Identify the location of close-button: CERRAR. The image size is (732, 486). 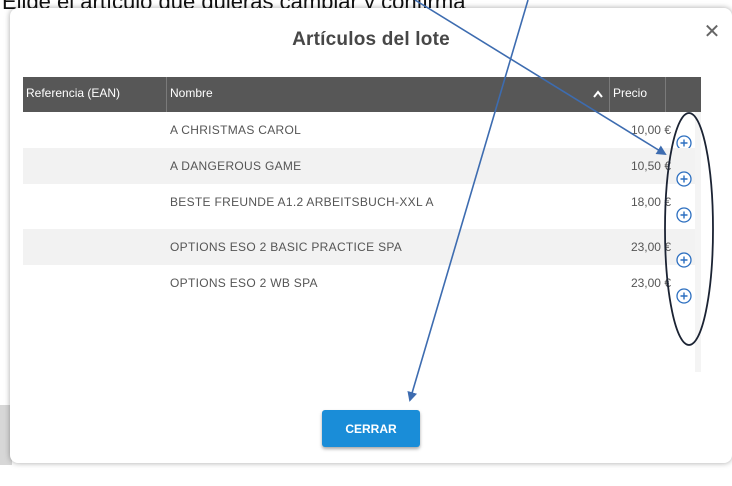
(371, 428).